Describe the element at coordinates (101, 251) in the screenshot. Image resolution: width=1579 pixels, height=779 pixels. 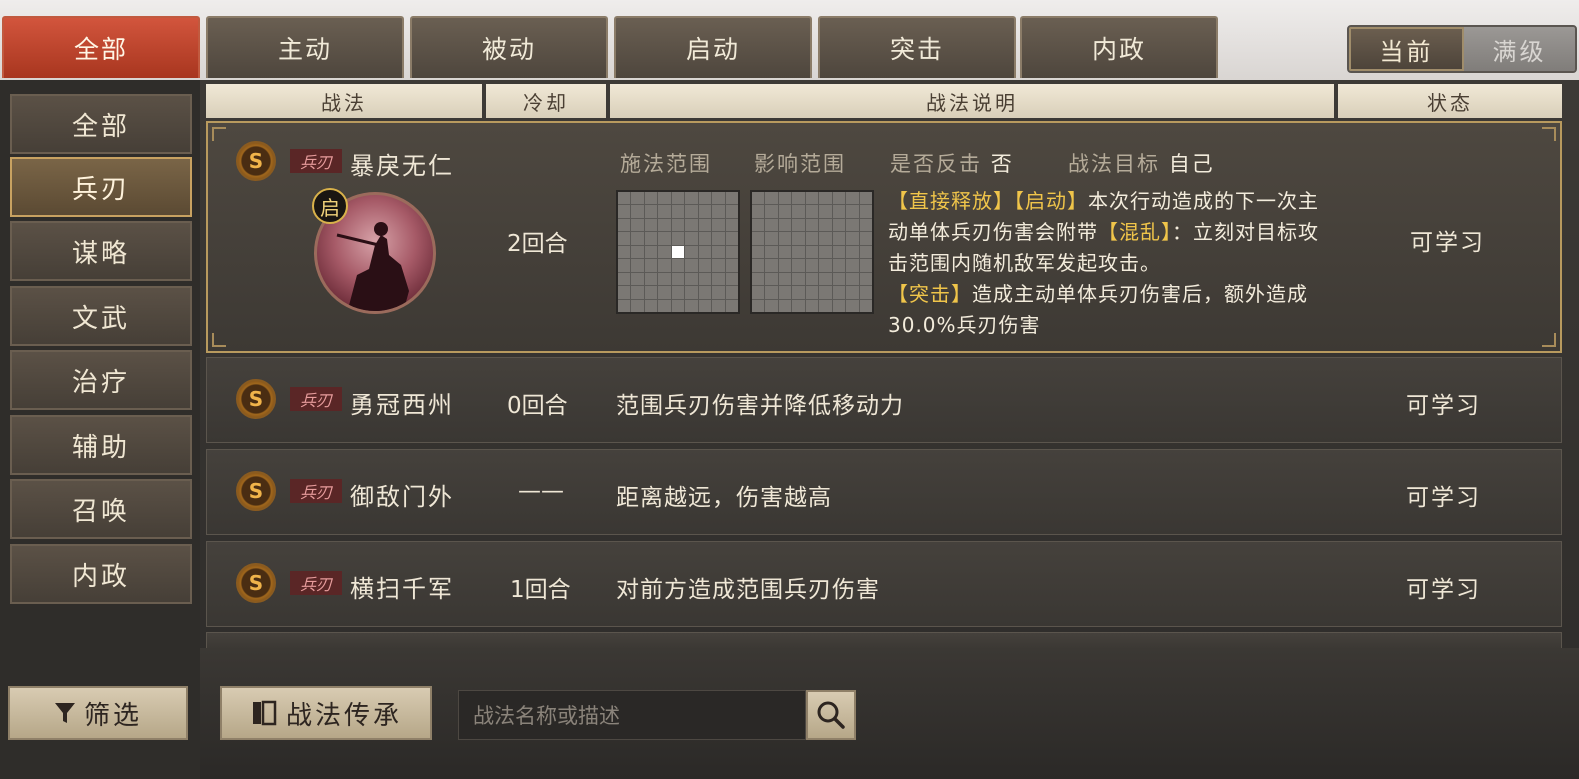
I see `sidebar-item-strategy: 谋略` at that location.